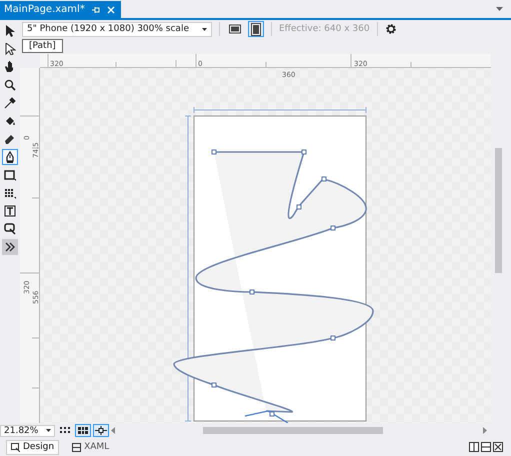  Describe the element at coordinates (10, 175) in the screenshot. I see `rectangle-icon` at that location.